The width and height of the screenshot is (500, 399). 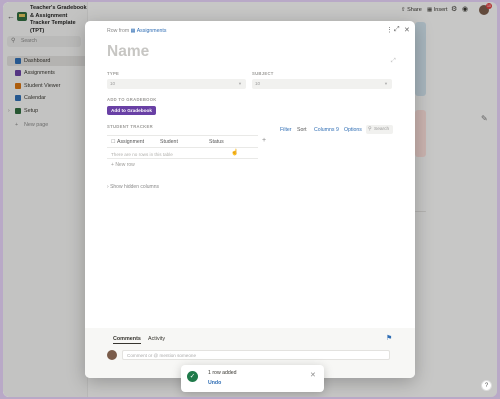 What do you see at coordinates (169, 142) in the screenshot?
I see `column-header-student: Student` at bounding box center [169, 142].